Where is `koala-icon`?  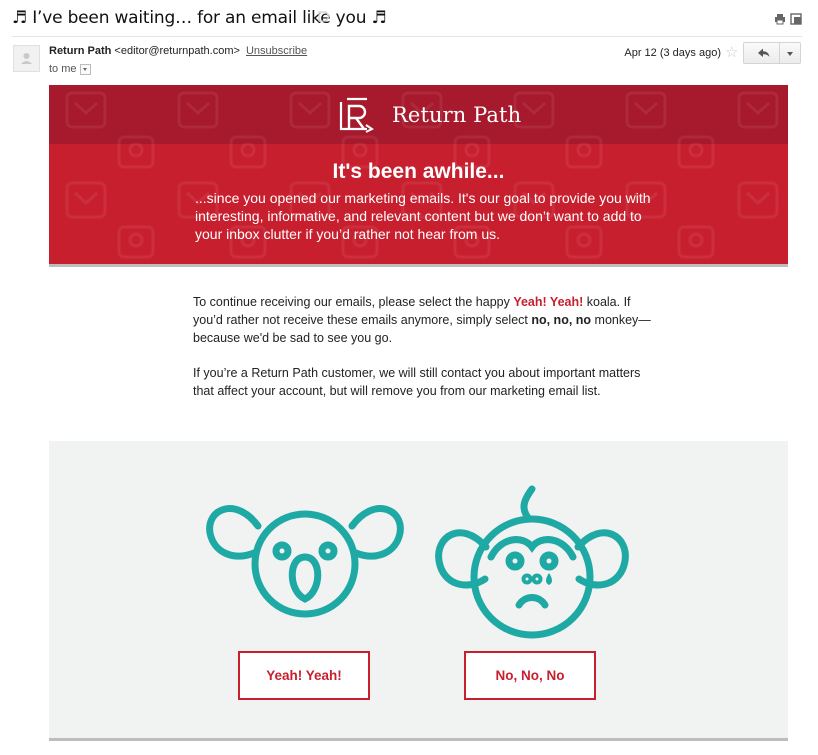 koala-icon is located at coordinates (305, 556).